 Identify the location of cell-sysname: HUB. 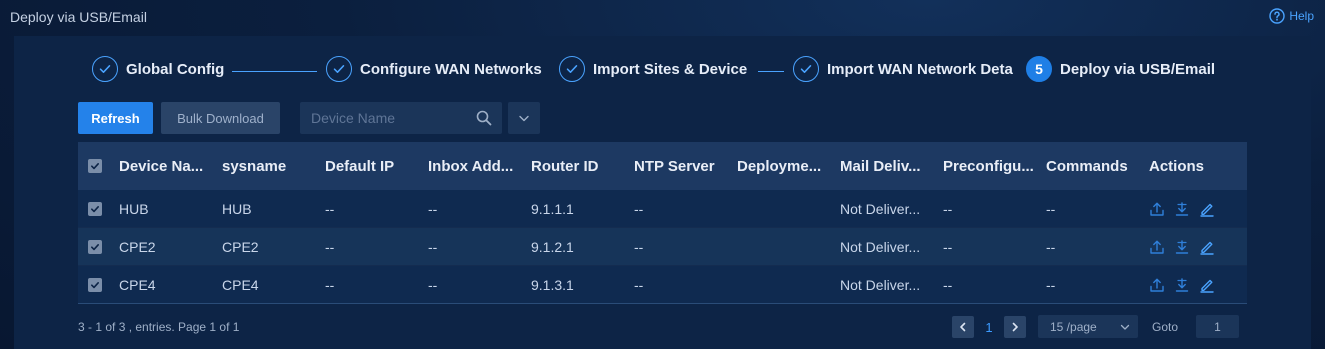
(237, 208).